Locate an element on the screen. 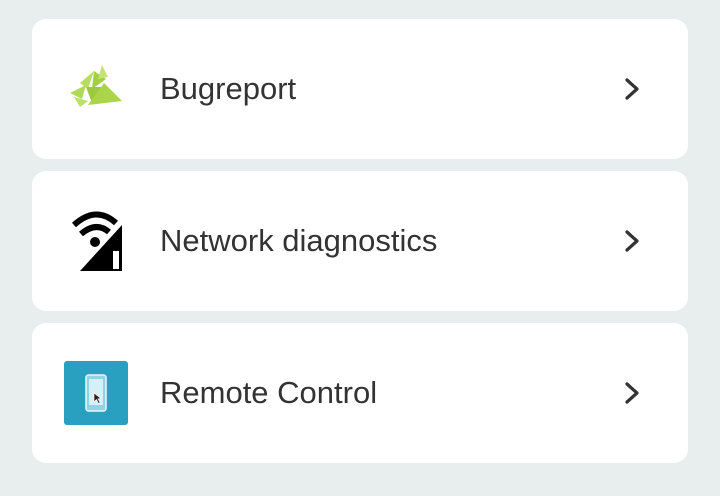  menu-item-label: Network diagnostics is located at coordinates (299, 240).